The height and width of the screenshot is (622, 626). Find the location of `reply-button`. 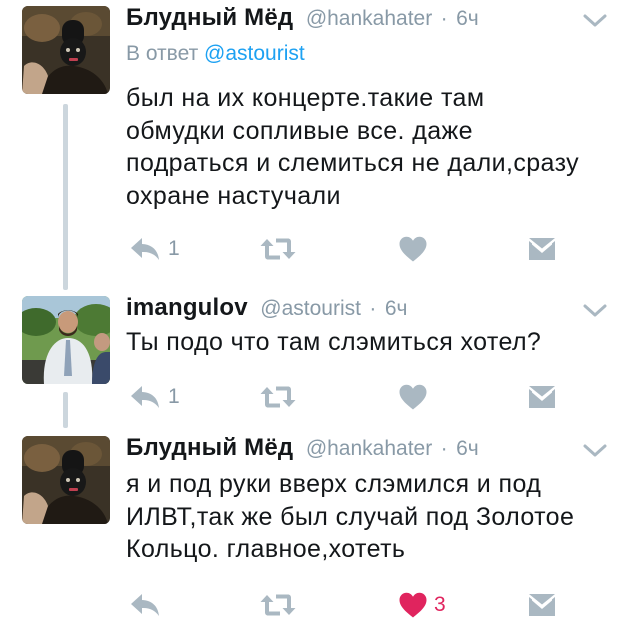

reply-button is located at coordinates (148, 605).